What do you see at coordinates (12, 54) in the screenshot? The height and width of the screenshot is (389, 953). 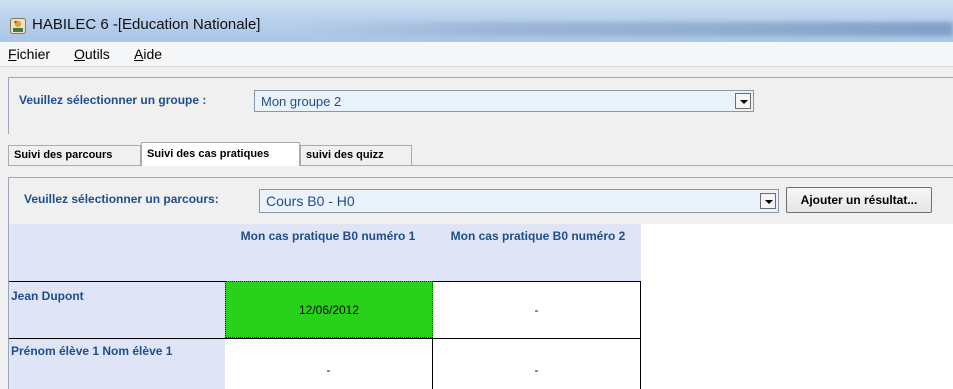 I see `menu-mnemonic: F` at bounding box center [12, 54].